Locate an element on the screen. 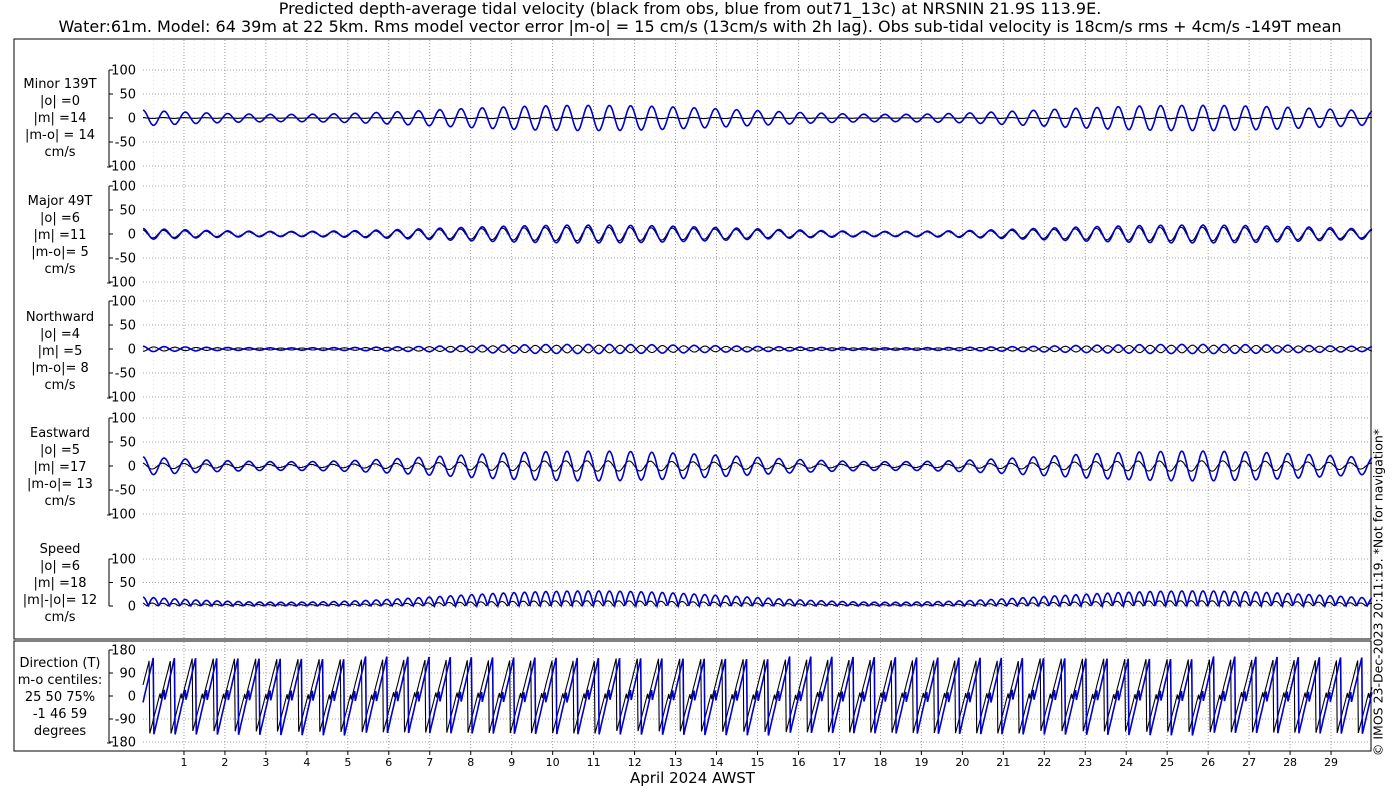 The image size is (1400, 800). x-tick-label: 5 is located at coordinates (347, 762).